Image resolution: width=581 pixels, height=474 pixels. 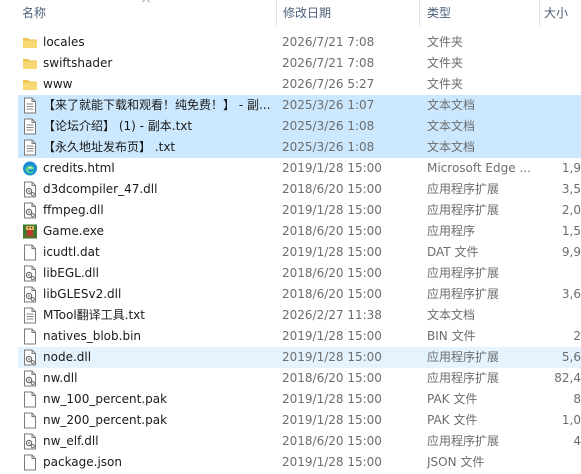 I want to click on column-header-bar: 名称 修改日期 类型 大小, so click(x=290, y=13).